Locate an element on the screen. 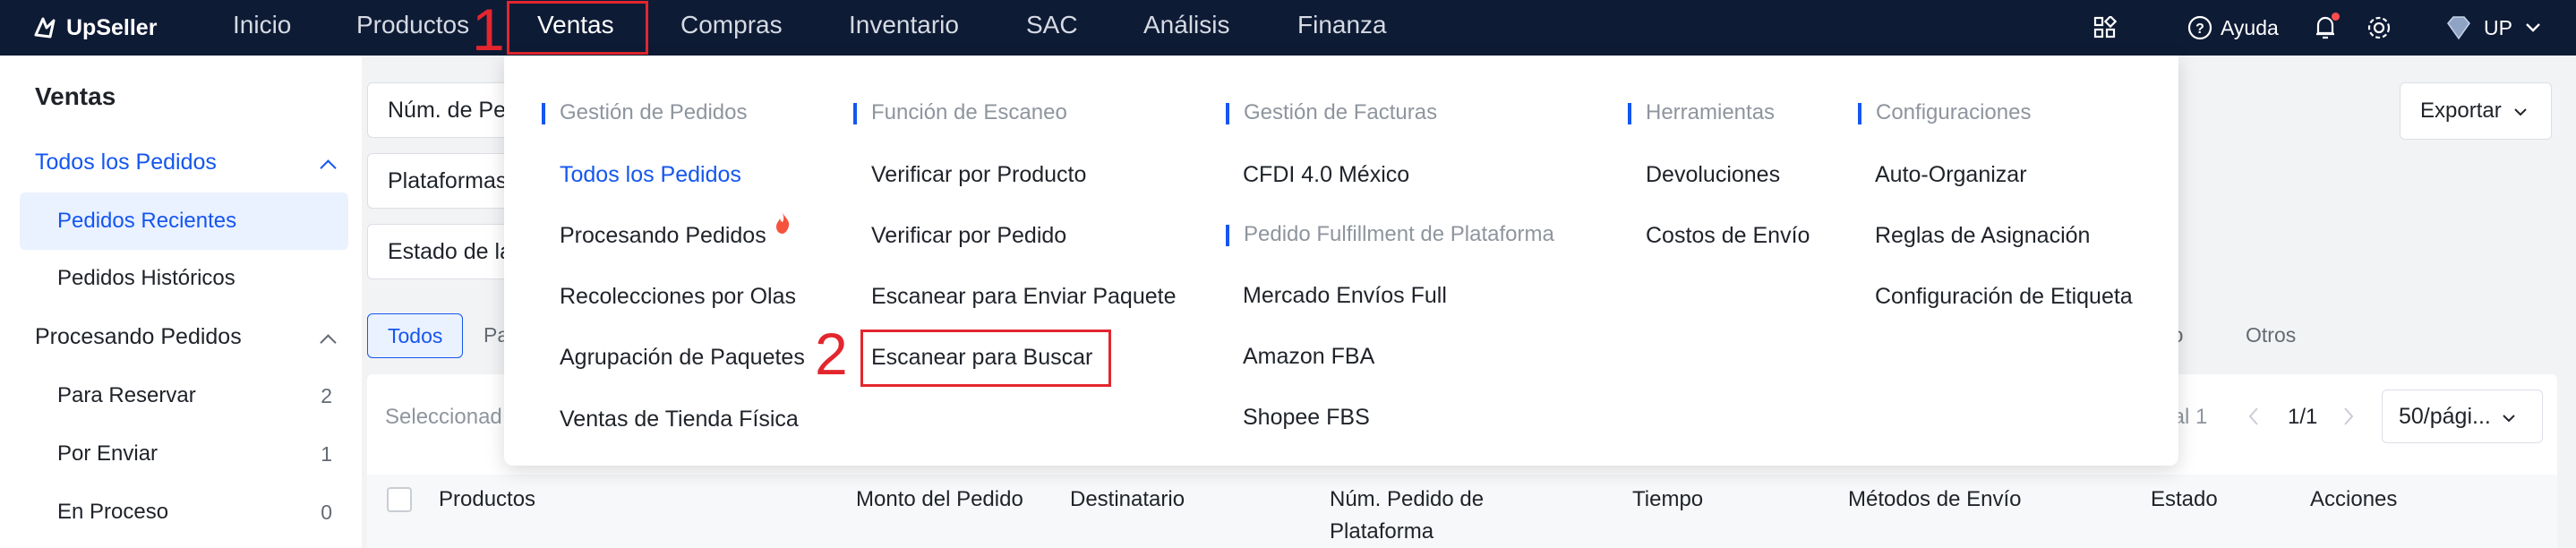  app-logo: UpSeller is located at coordinates (93, 28).